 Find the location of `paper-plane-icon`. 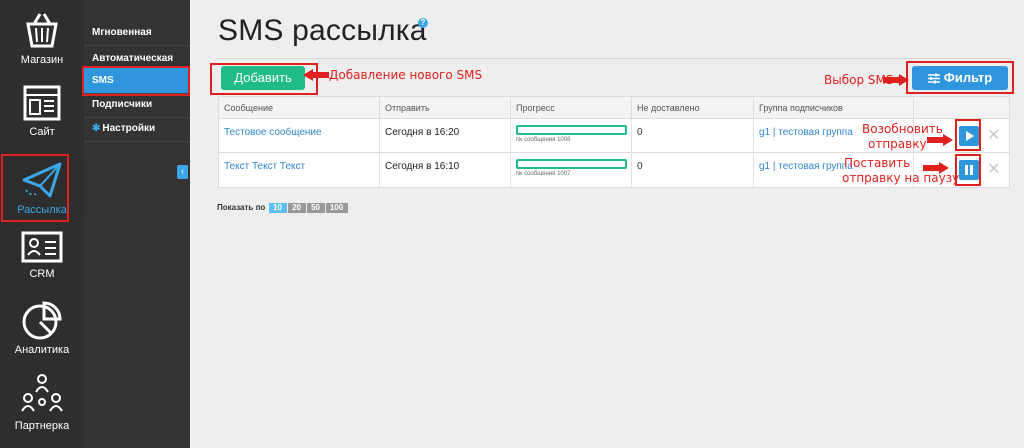

paper-plane-icon is located at coordinates (42, 180).